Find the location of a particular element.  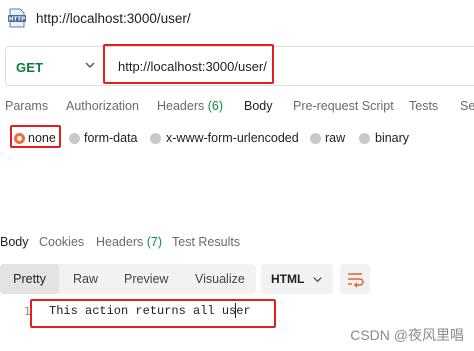

tab-tests: Tests is located at coordinates (423, 106).